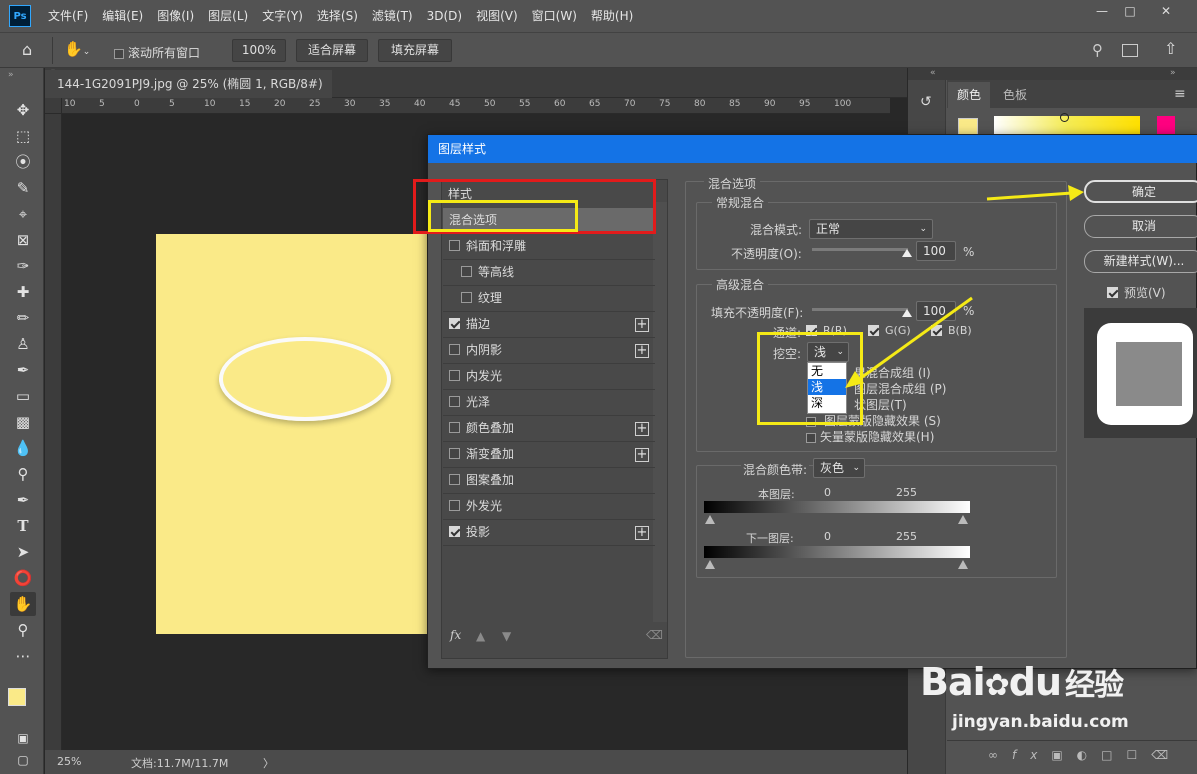 This screenshot has height=774, width=1197. Describe the element at coordinates (337, 16) in the screenshot. I see `menu-select: 选择(S)` at that location.